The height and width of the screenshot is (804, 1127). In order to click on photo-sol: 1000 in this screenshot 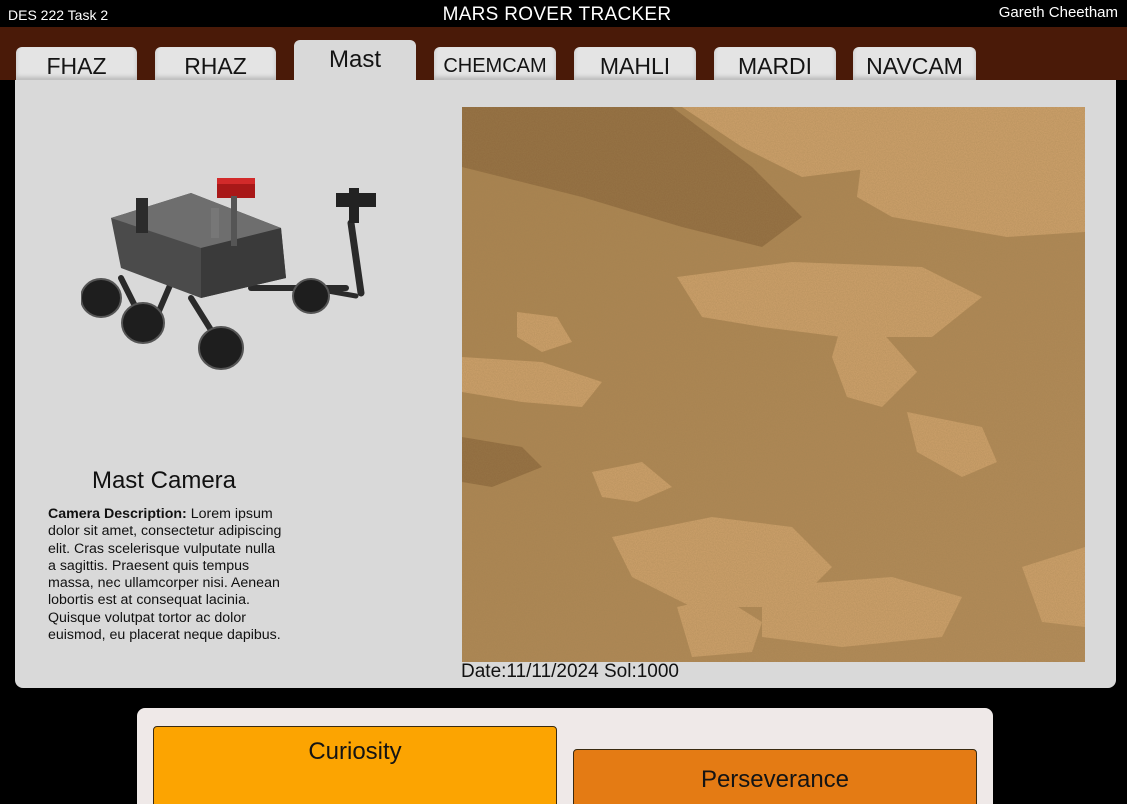, I will do `click(658, 671)`.